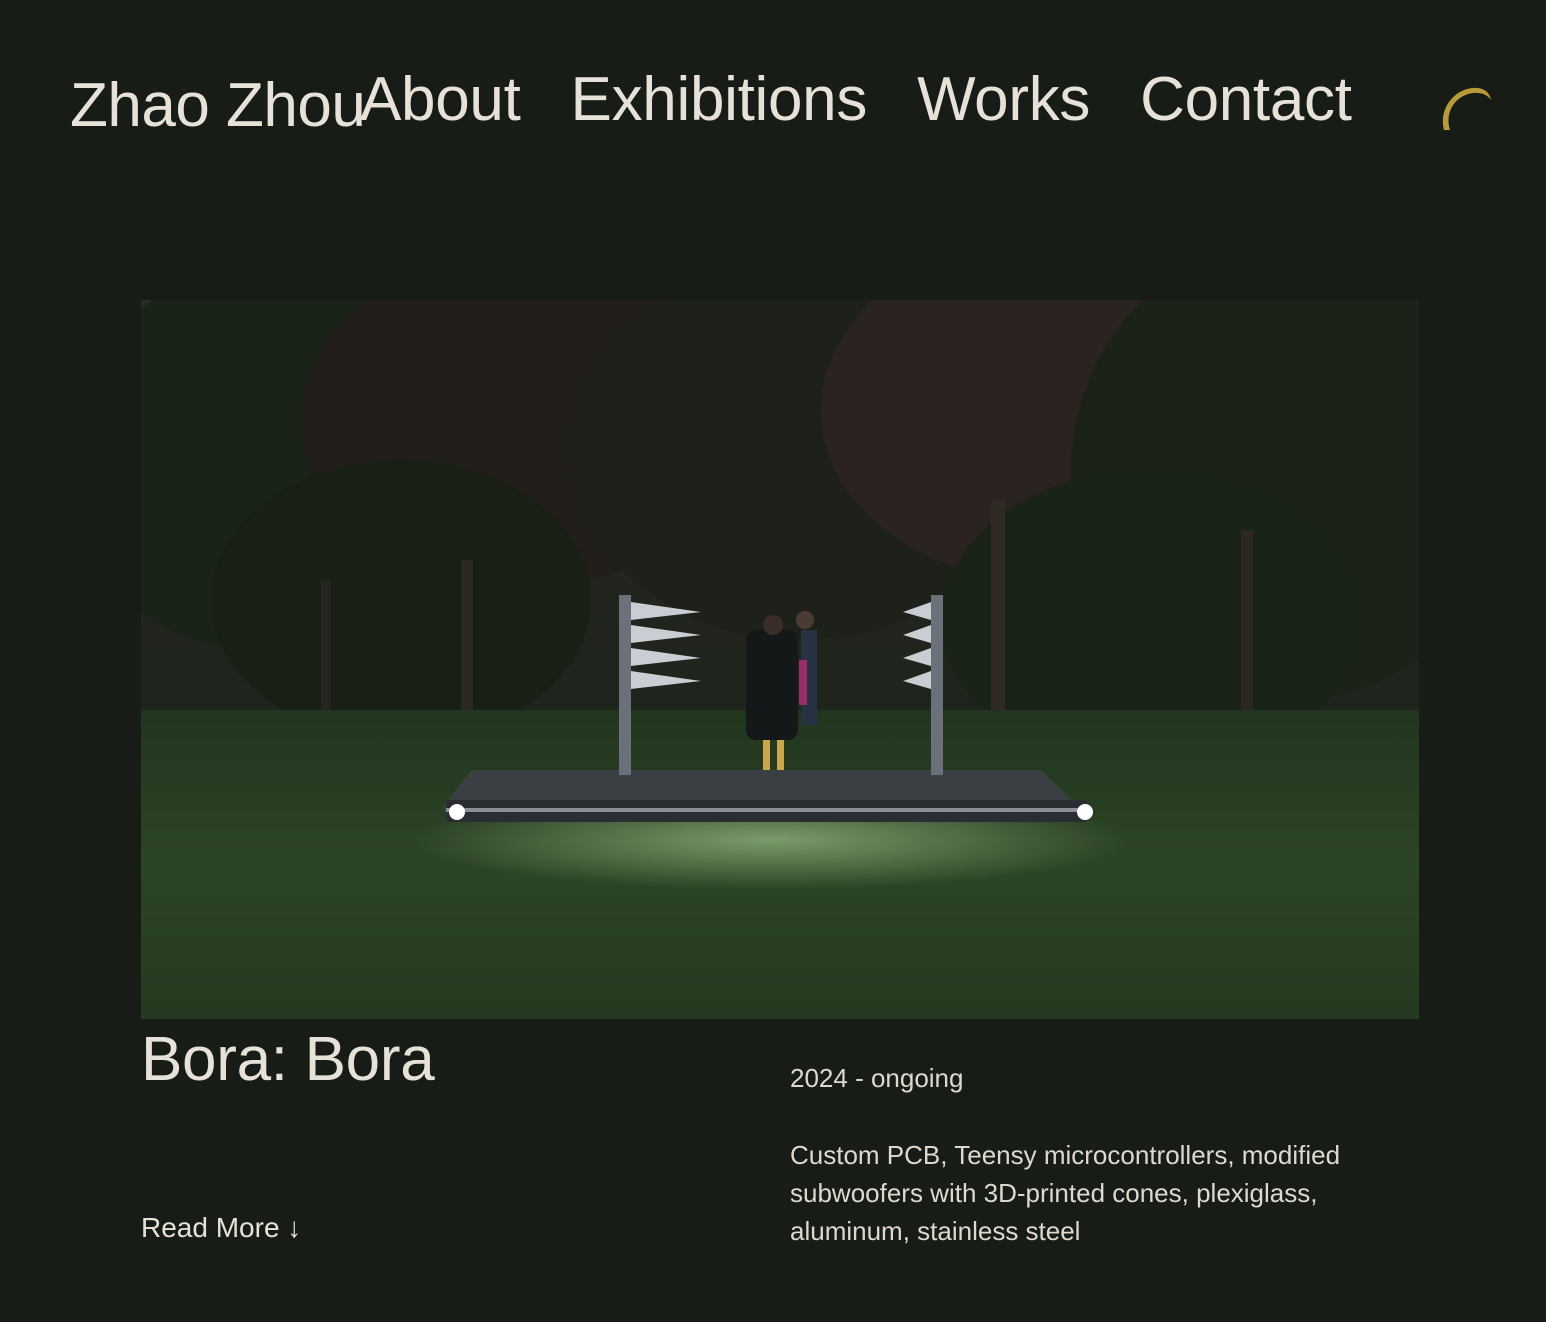 This screenshot has width=1546, height=1322. Describe the element at coordinates (288, 1059) in the screenshot. I see `work-title: Bora` at that location.